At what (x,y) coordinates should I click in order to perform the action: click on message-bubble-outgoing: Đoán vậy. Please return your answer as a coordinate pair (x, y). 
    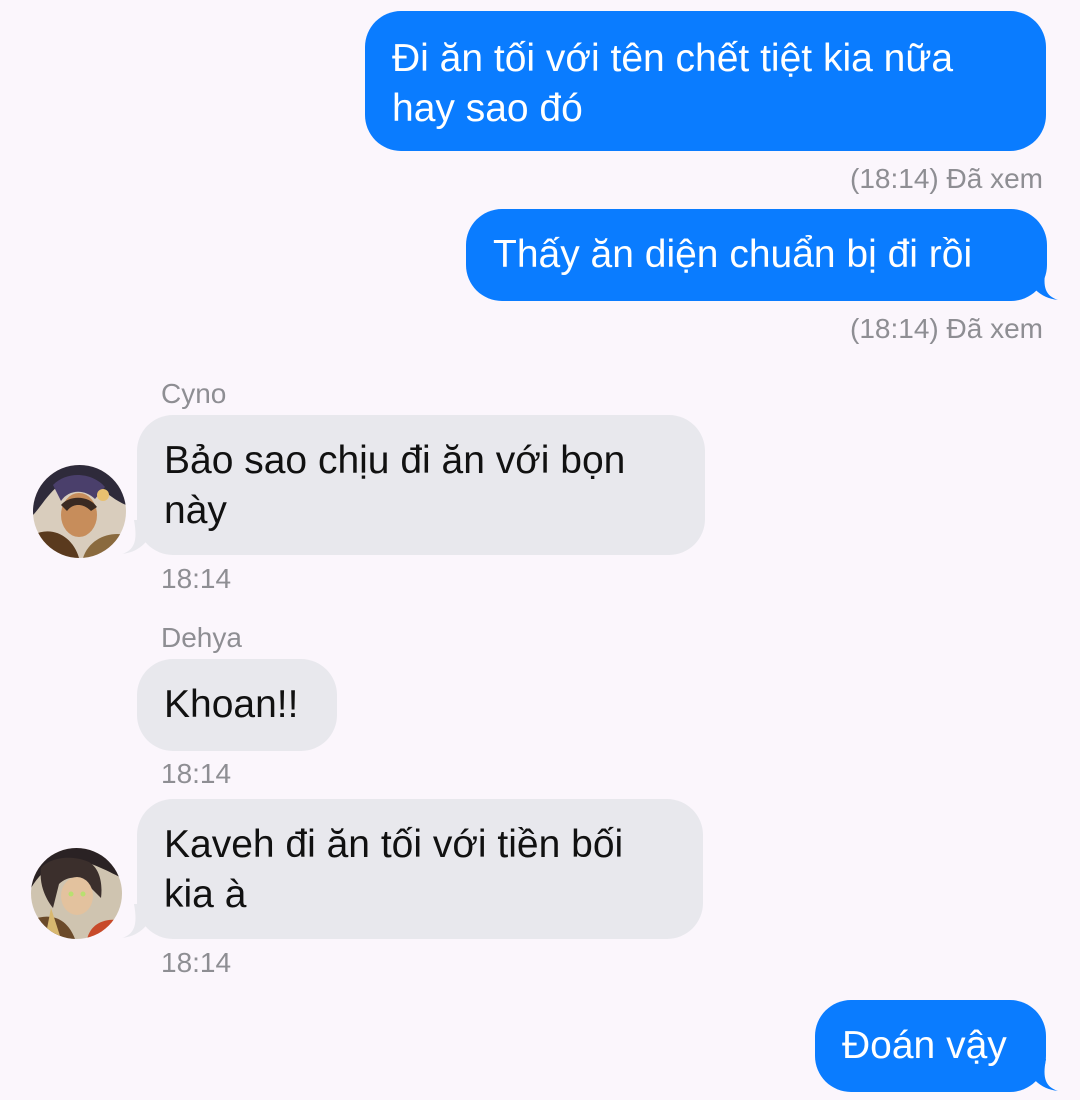
    Looking at the image, I should click on (930, 1046).